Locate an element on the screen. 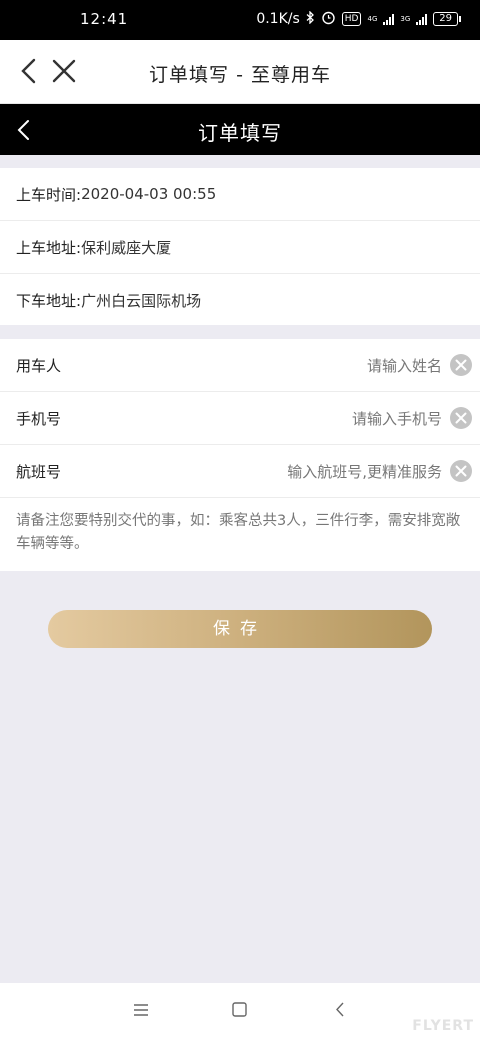 Image resolution: width=480 pixels, height=1040 pixels. app-header: 订单填写 is located at coordinates (240, 129).